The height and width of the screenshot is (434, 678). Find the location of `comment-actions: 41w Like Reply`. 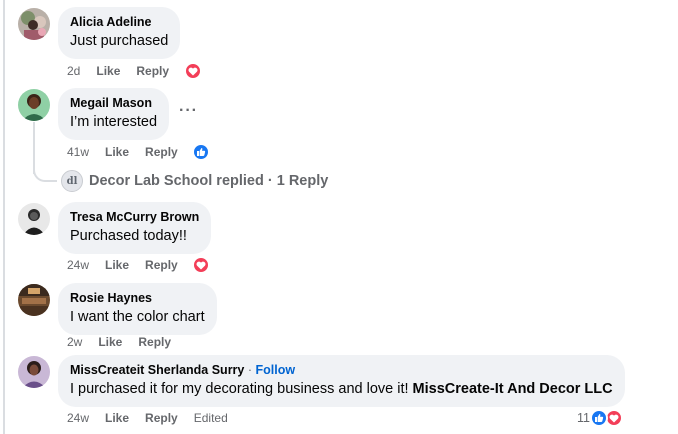

comment-actions: 41w Like Reply is located at coordinates (130, 152).